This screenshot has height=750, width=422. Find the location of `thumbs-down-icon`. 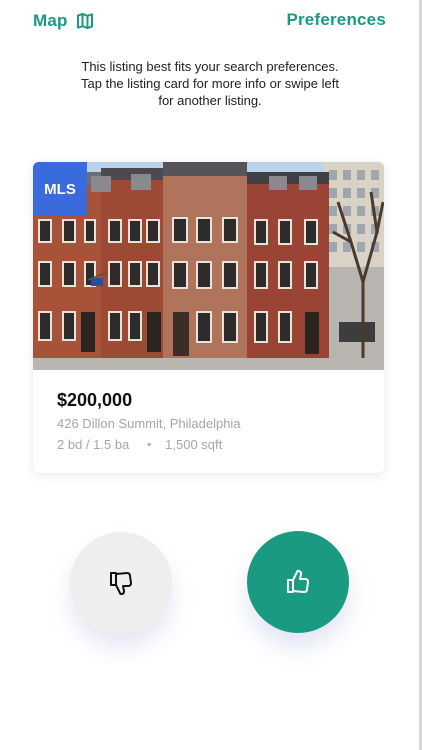

thumbs-down-icon is located at coordinates (121, 583).